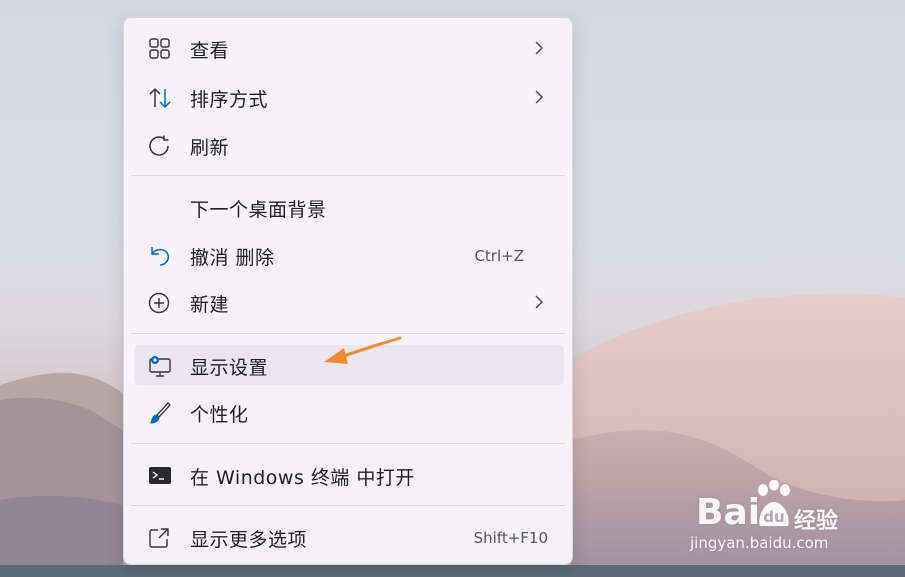  Describe the element at coordinates (210, 305) in the screenshot. I see `menu-item-label: 新建` at that location.